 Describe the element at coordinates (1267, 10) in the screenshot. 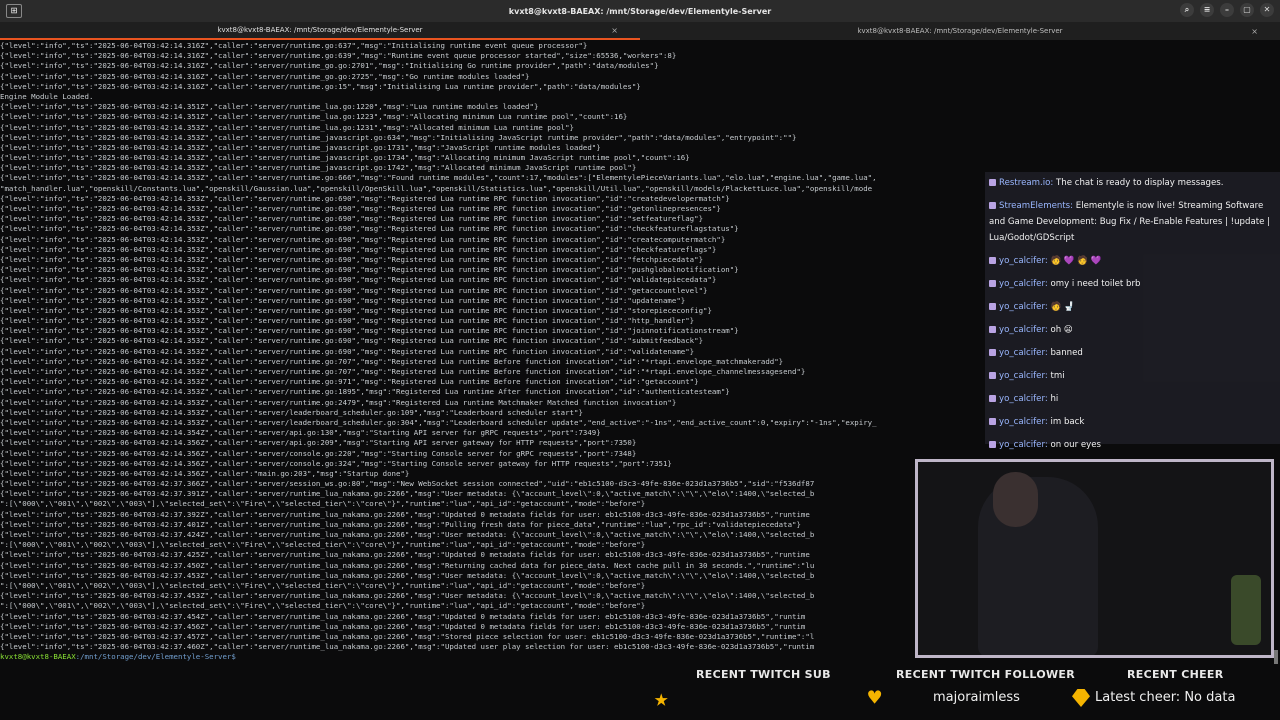

I see `close-icon: ✕` at that location.